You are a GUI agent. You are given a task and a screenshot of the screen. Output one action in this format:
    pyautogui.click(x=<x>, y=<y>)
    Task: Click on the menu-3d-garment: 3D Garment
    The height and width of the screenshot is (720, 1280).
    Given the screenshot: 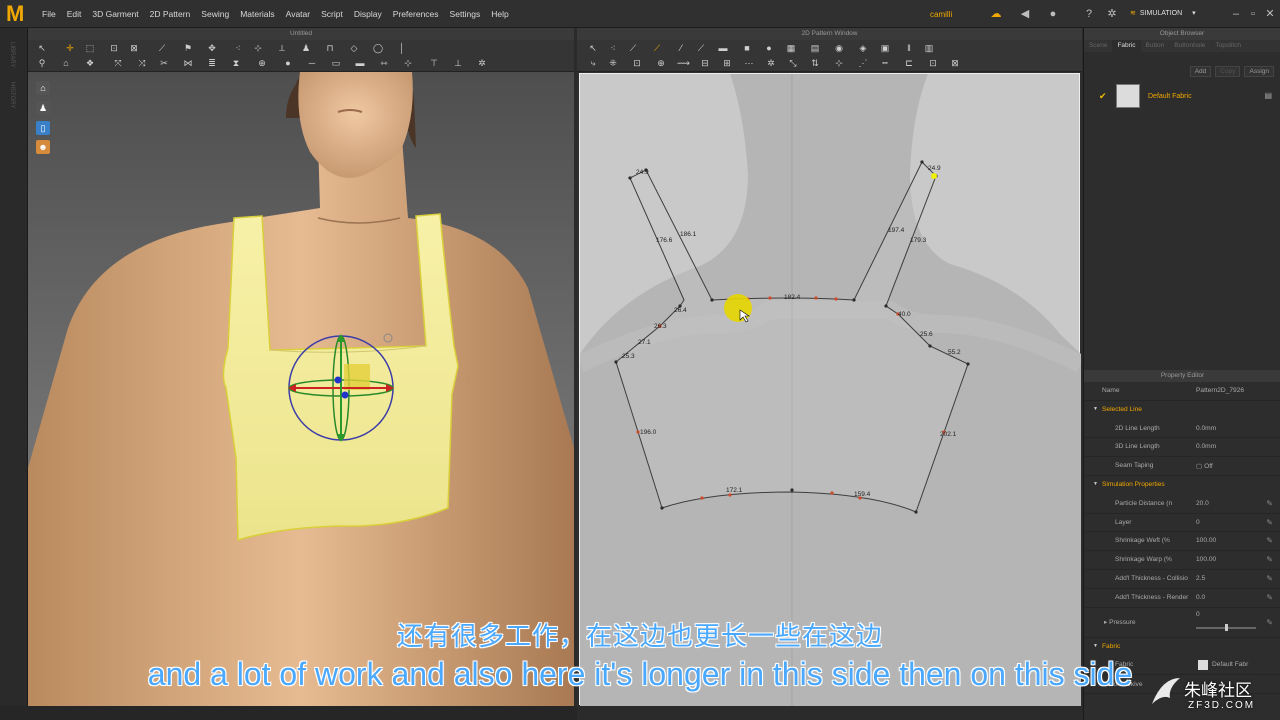 What is the action you would take?
    pyautogui.click(x=115, y=14)
    